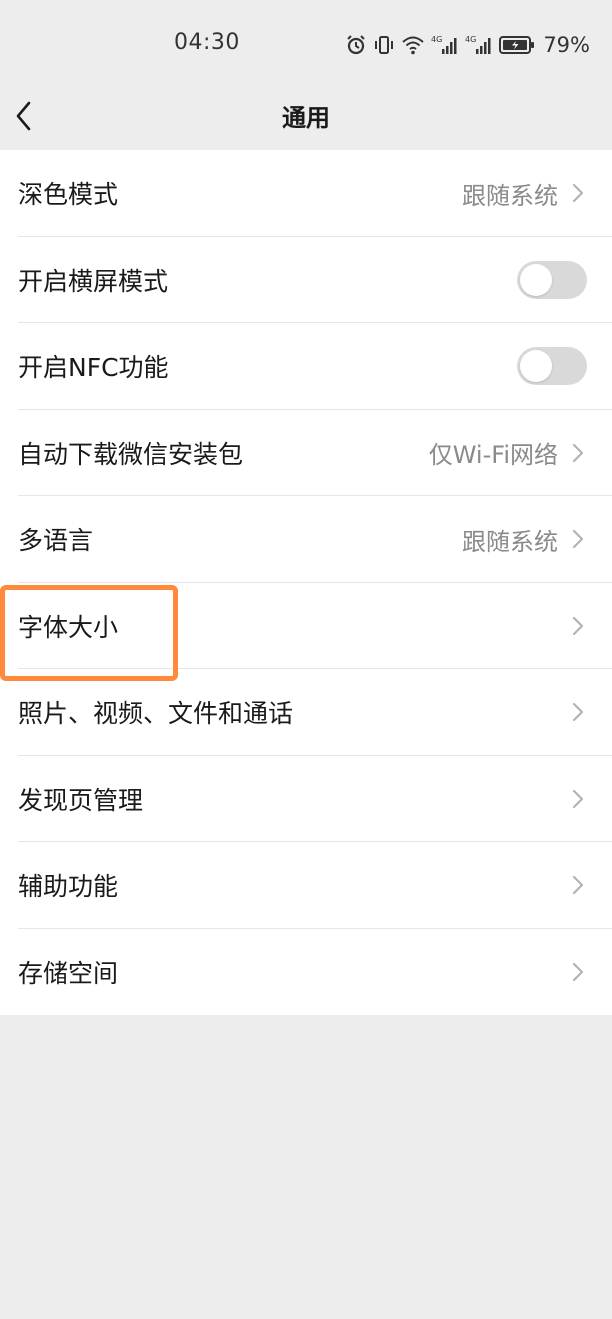 Image resolution: width=612 pixels, height=1319 pixels. What do you see at coordinates (306, 453) in the screenshot?
I see `setting-row-auto-download: 自动下载微信安装包 仅Wi-Fi网络` at bounding box center [306, 453].